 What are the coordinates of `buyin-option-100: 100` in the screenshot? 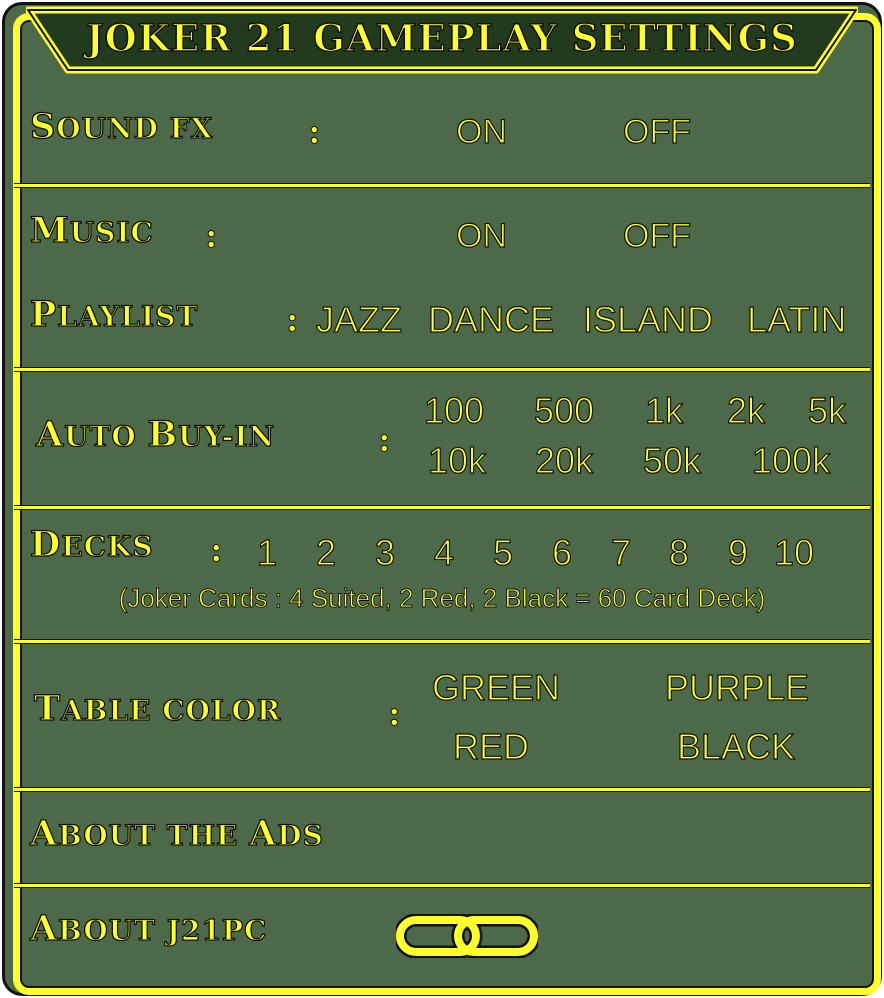 It's located at (453, 410).